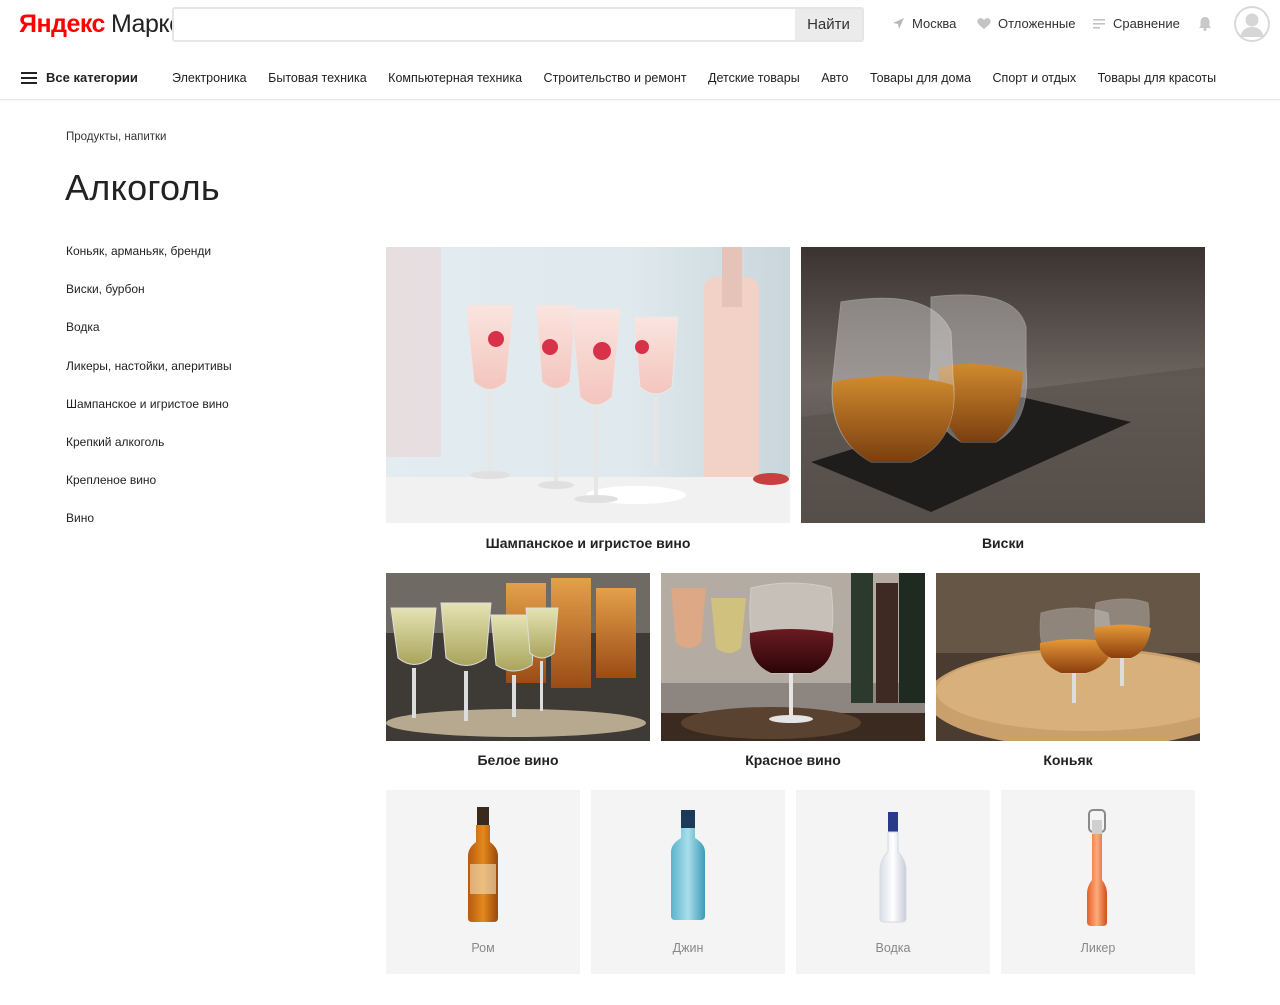 The height and width of the screenshot is (1005, 1280). What do you see at coordinates (893, 867) in the screenshot?
I see `vodka-bottle-image` at bounding box center [893, 867].